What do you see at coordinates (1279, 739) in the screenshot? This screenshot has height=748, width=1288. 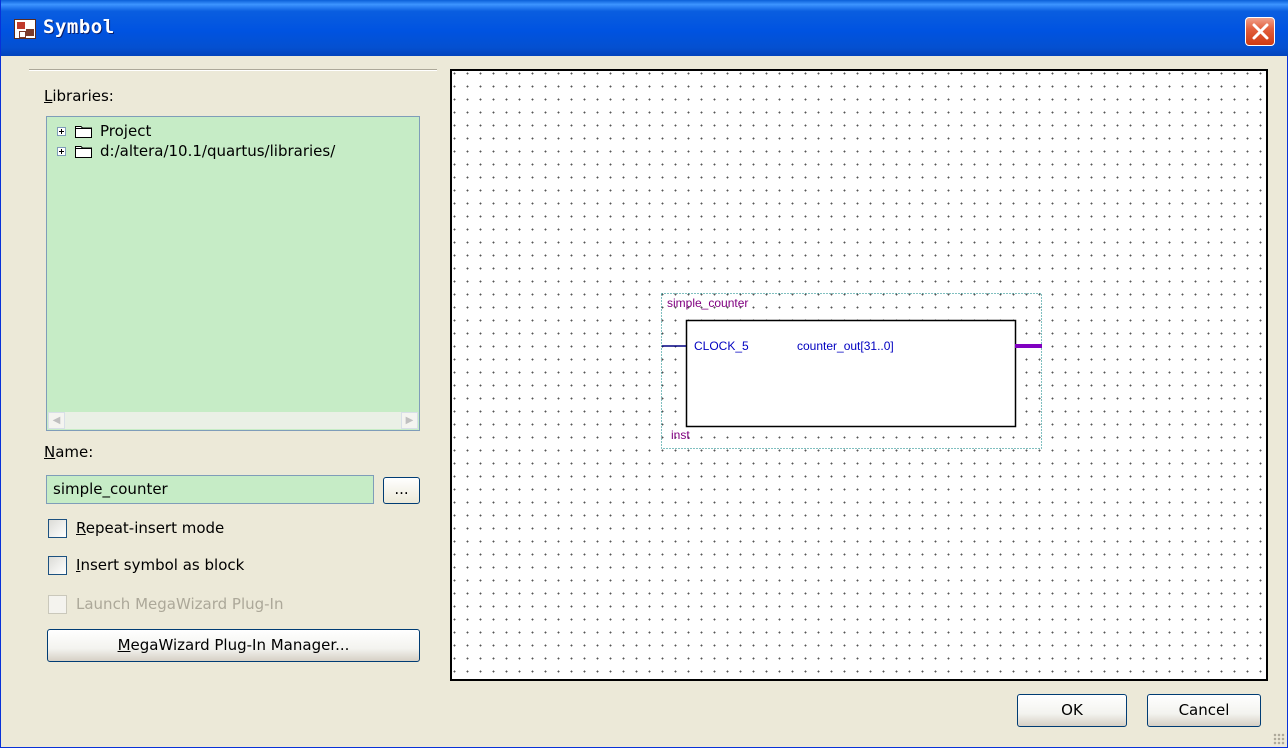 I see `resize-grip` at bounding box center [1279, 739].